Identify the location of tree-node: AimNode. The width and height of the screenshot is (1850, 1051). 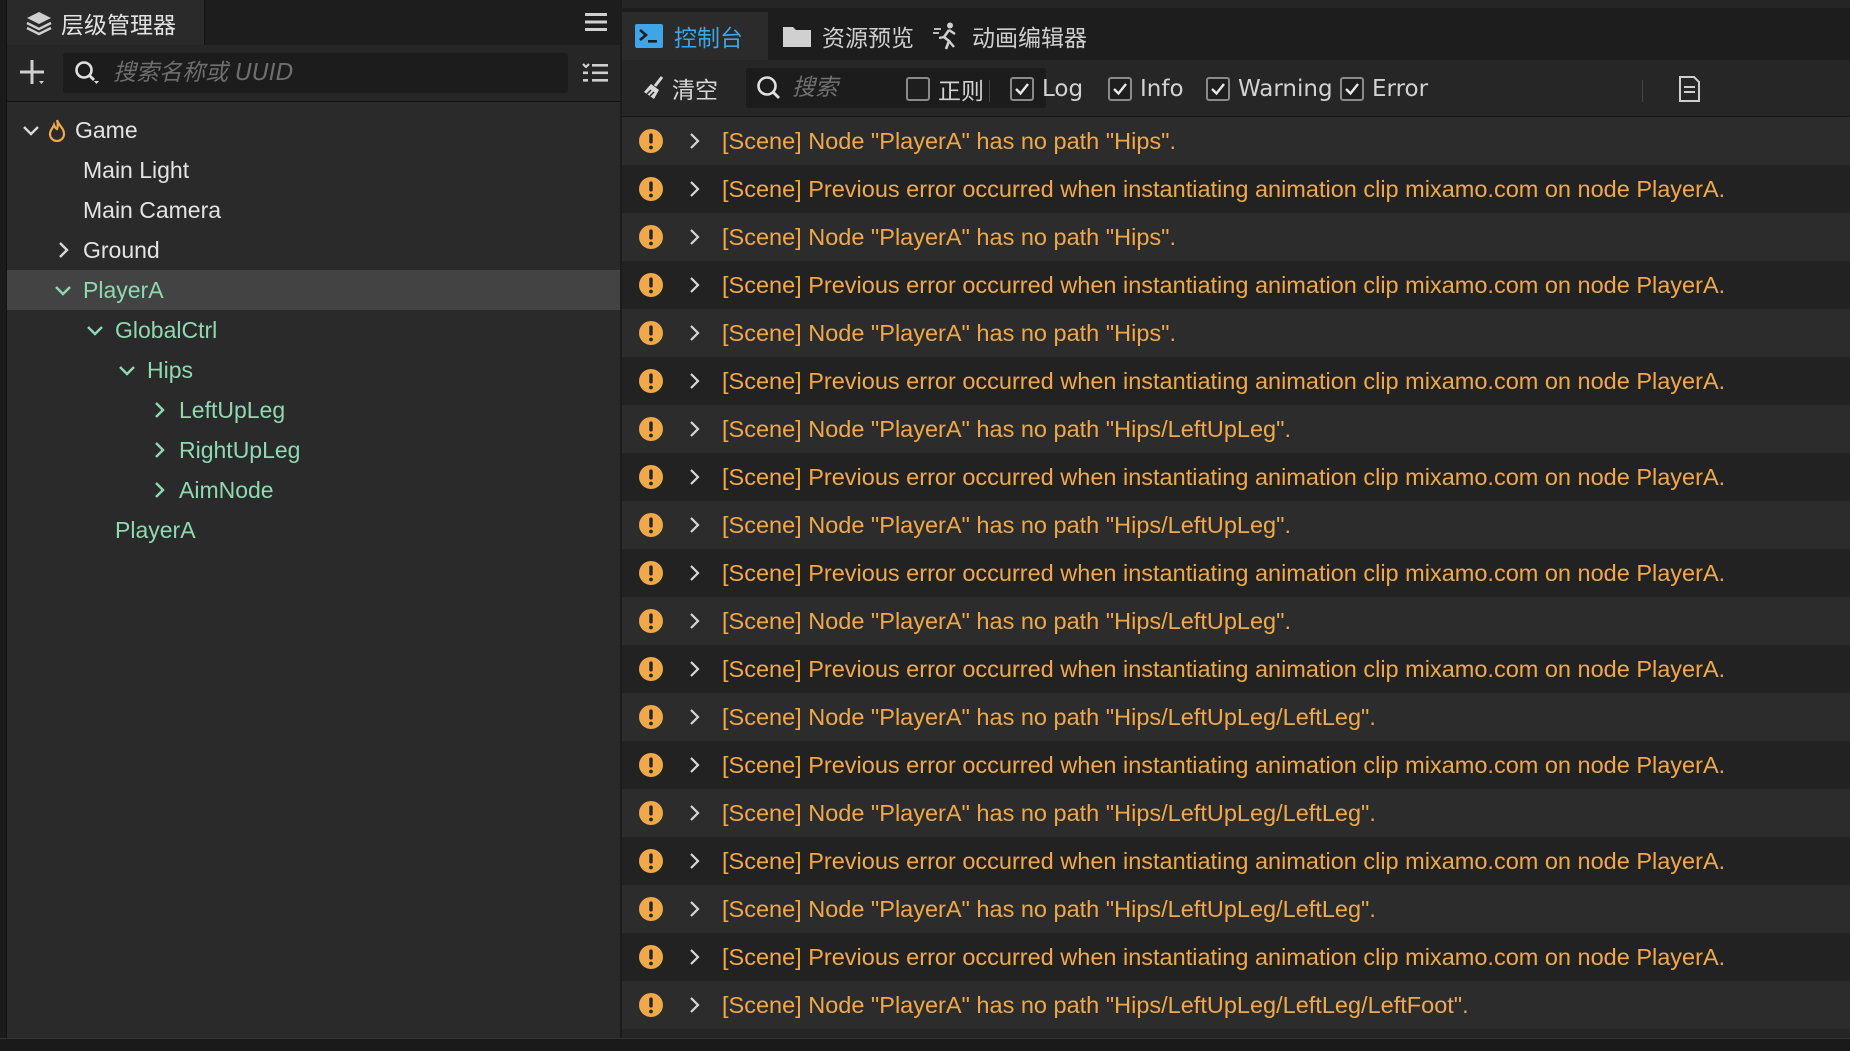
(313, 490).